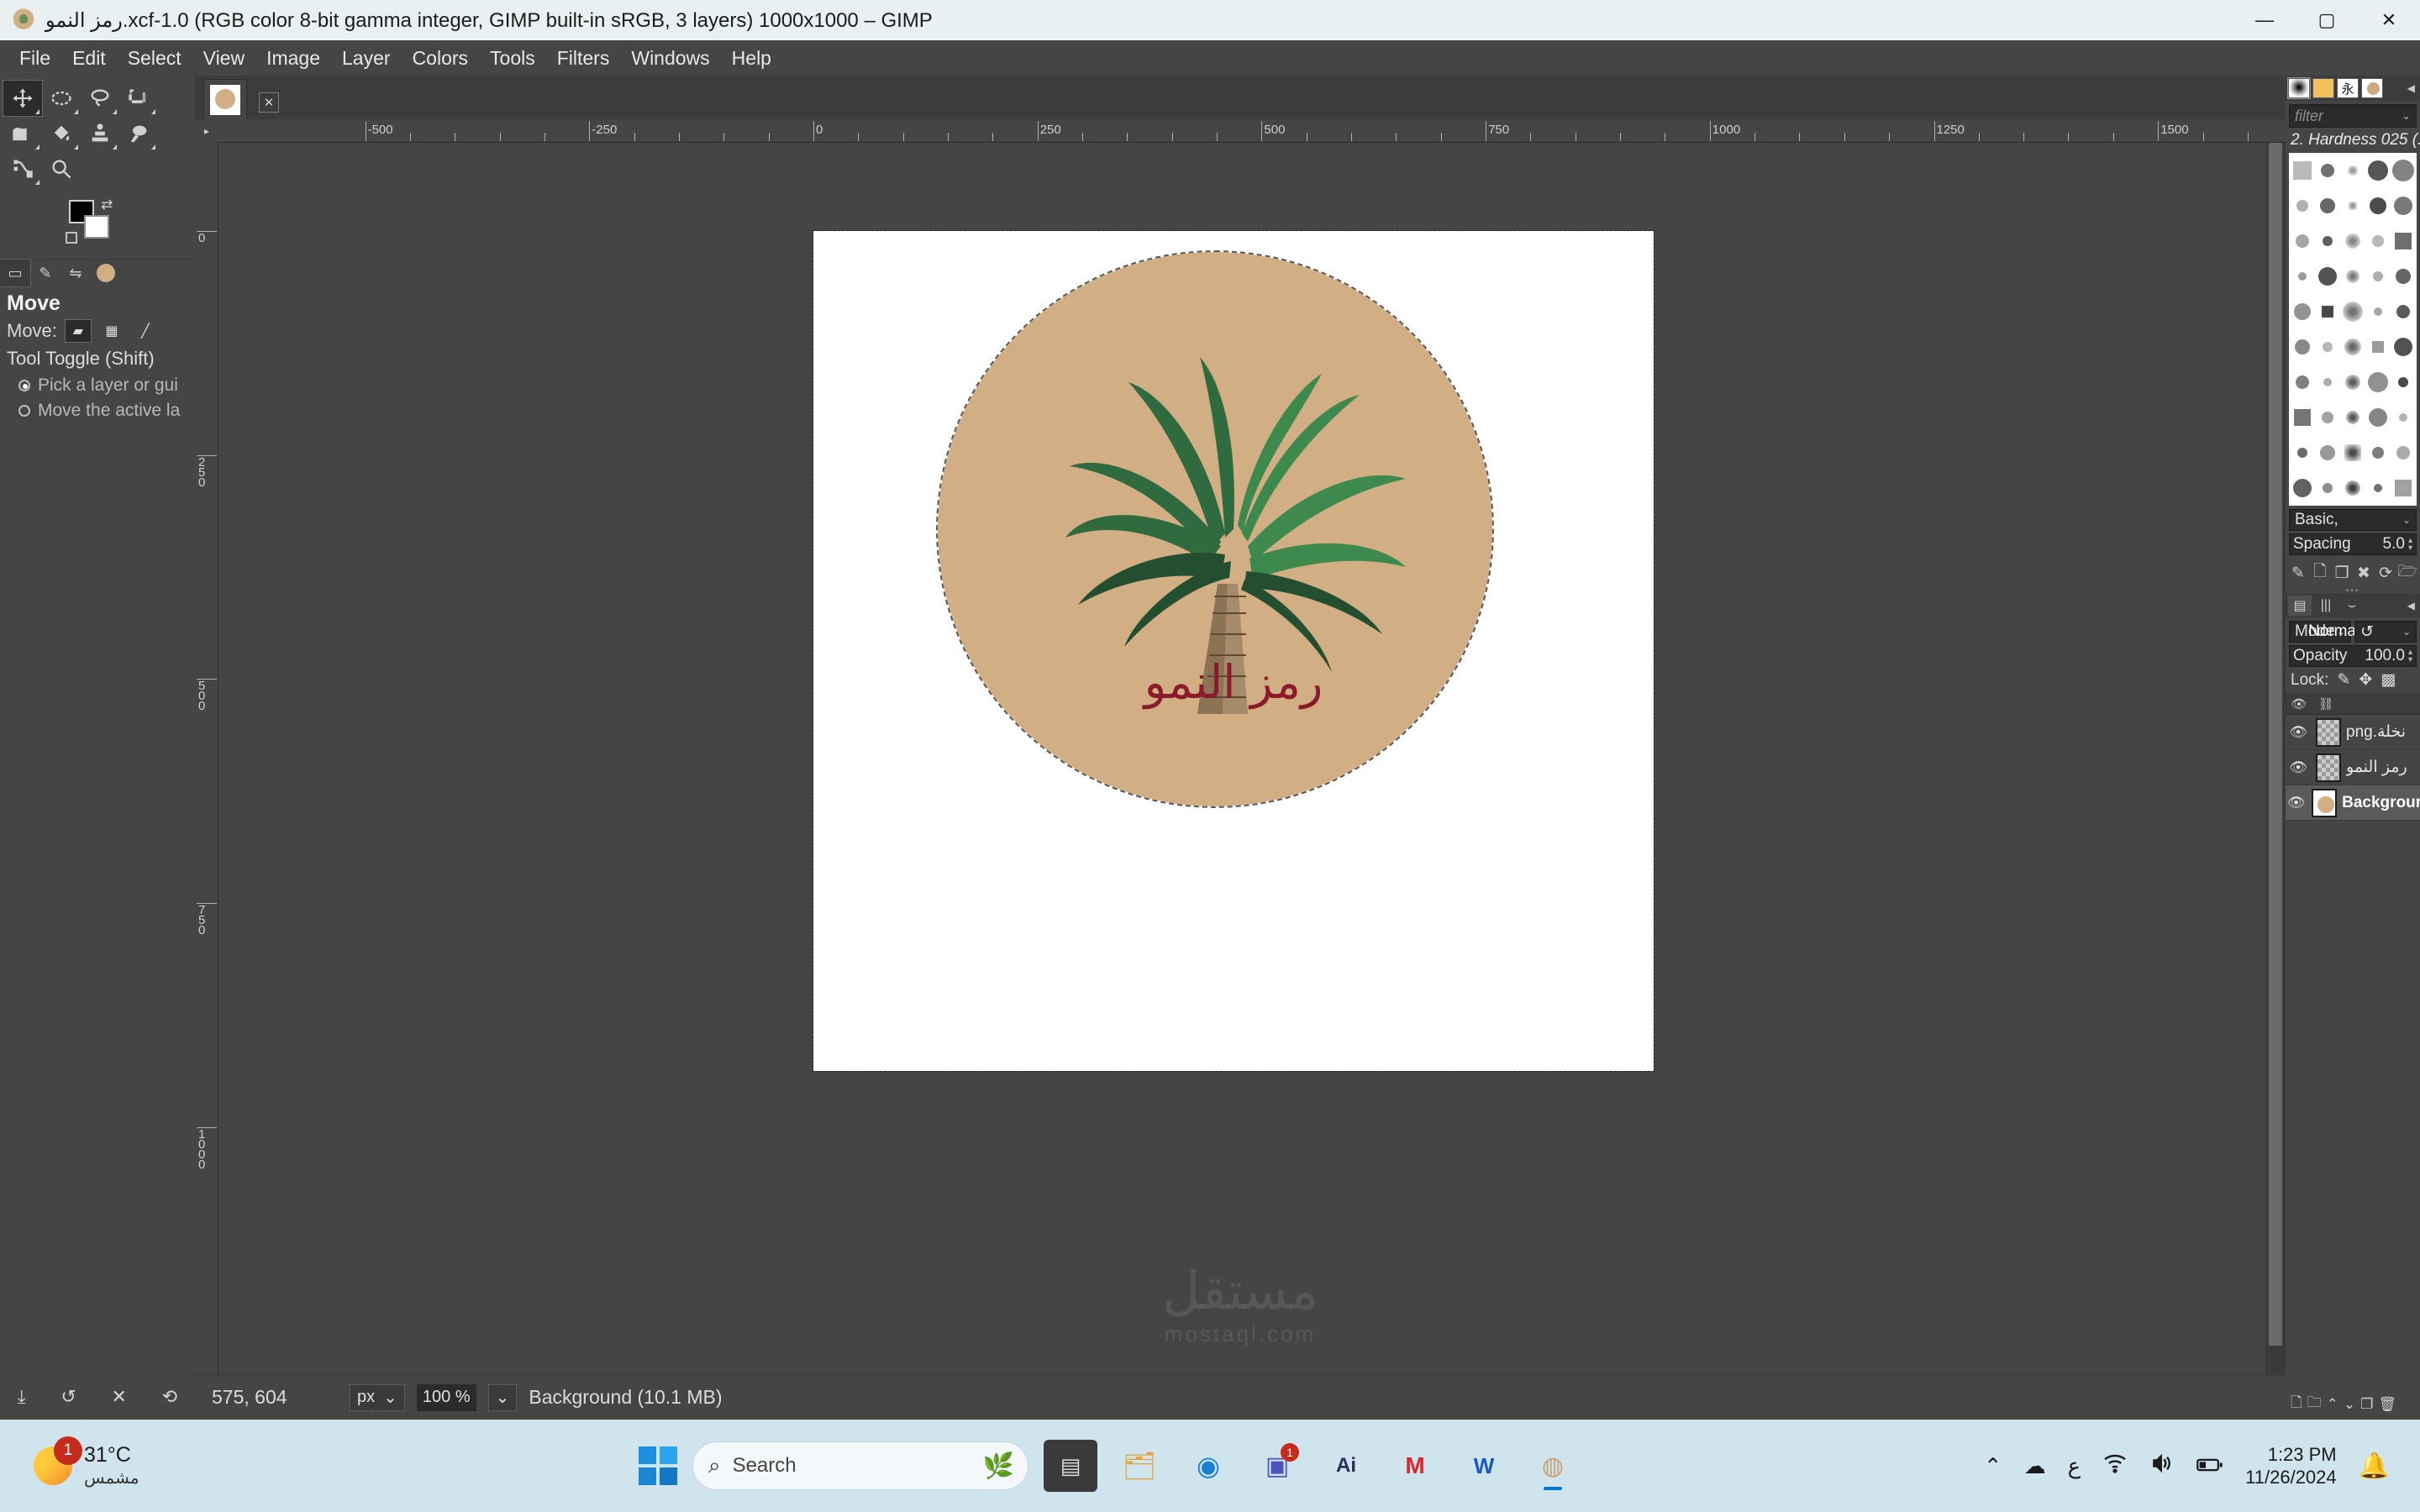  I want to click on search-input: ⌕ Search 🌿, so click(860, 1465).